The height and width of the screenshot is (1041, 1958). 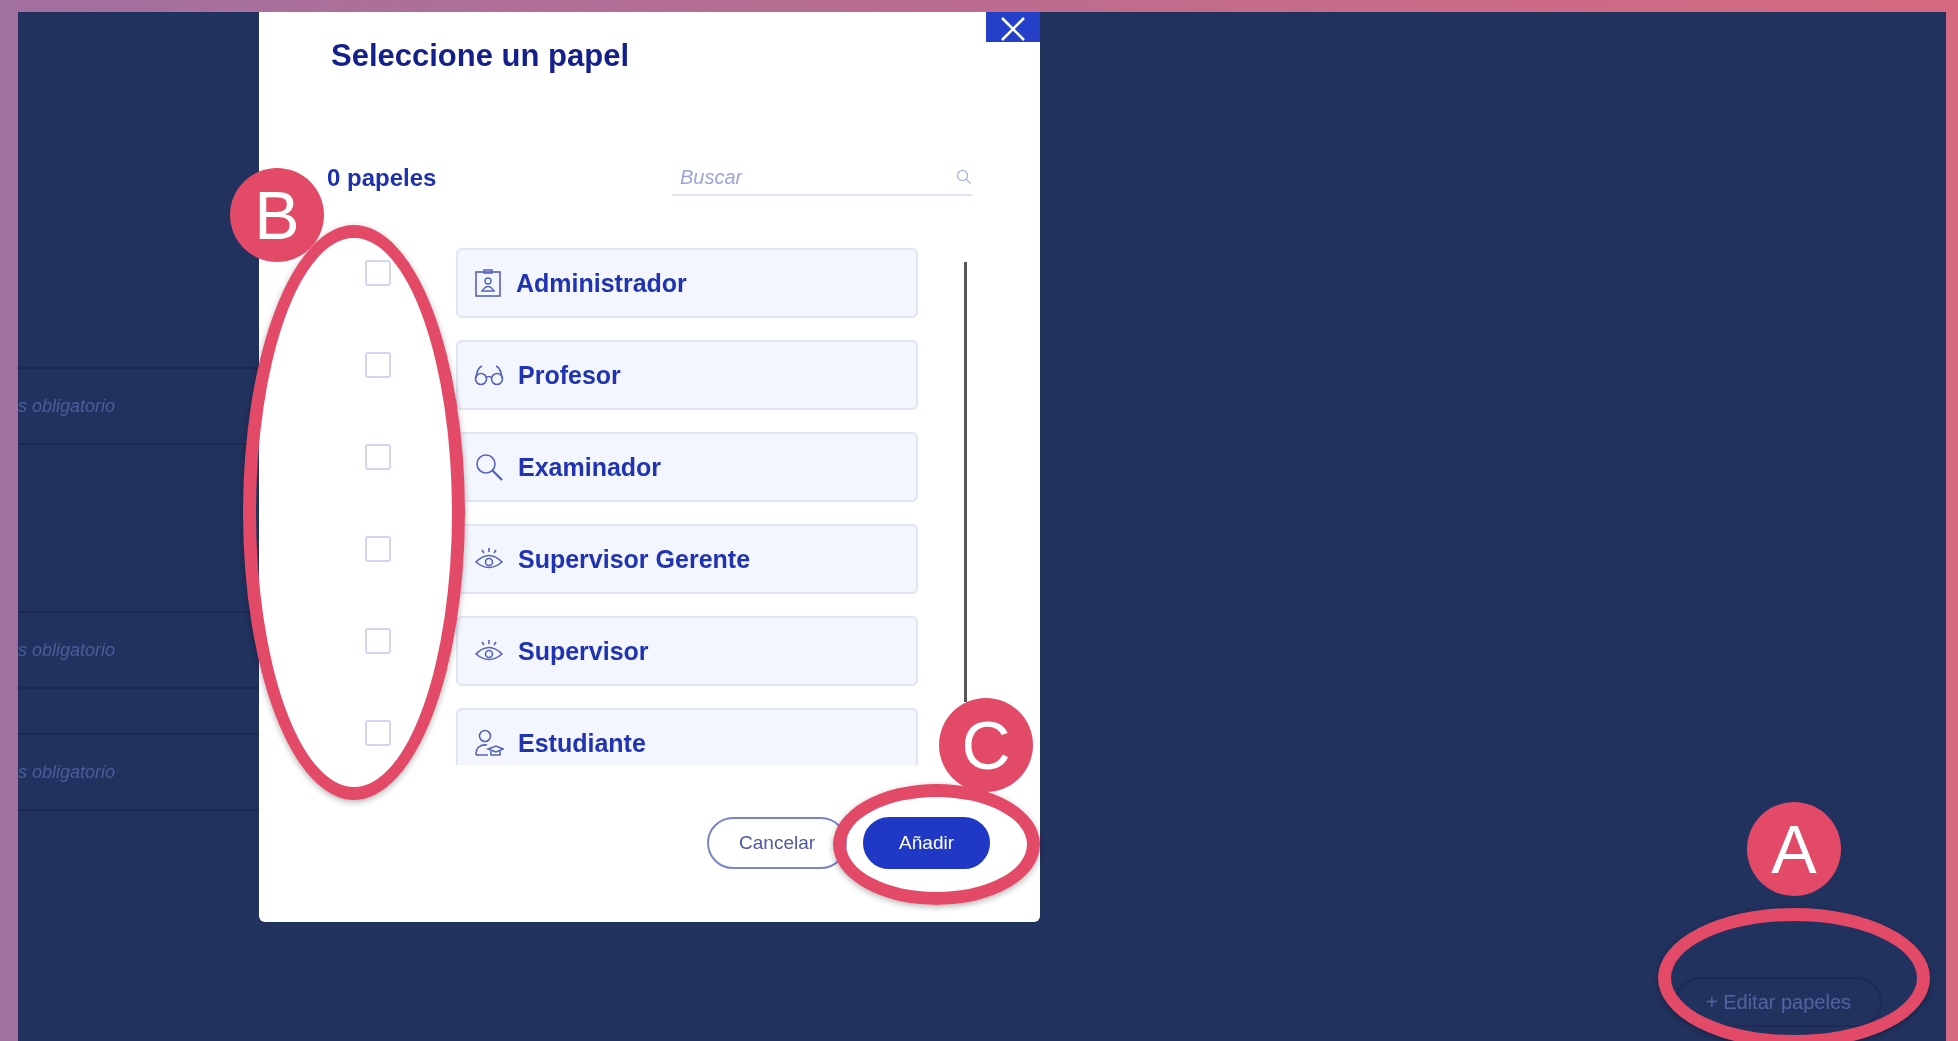 What do you see at coordinates (489, 743) in the screenshot?
I see `student-icon` at bounding box center [489, 743].